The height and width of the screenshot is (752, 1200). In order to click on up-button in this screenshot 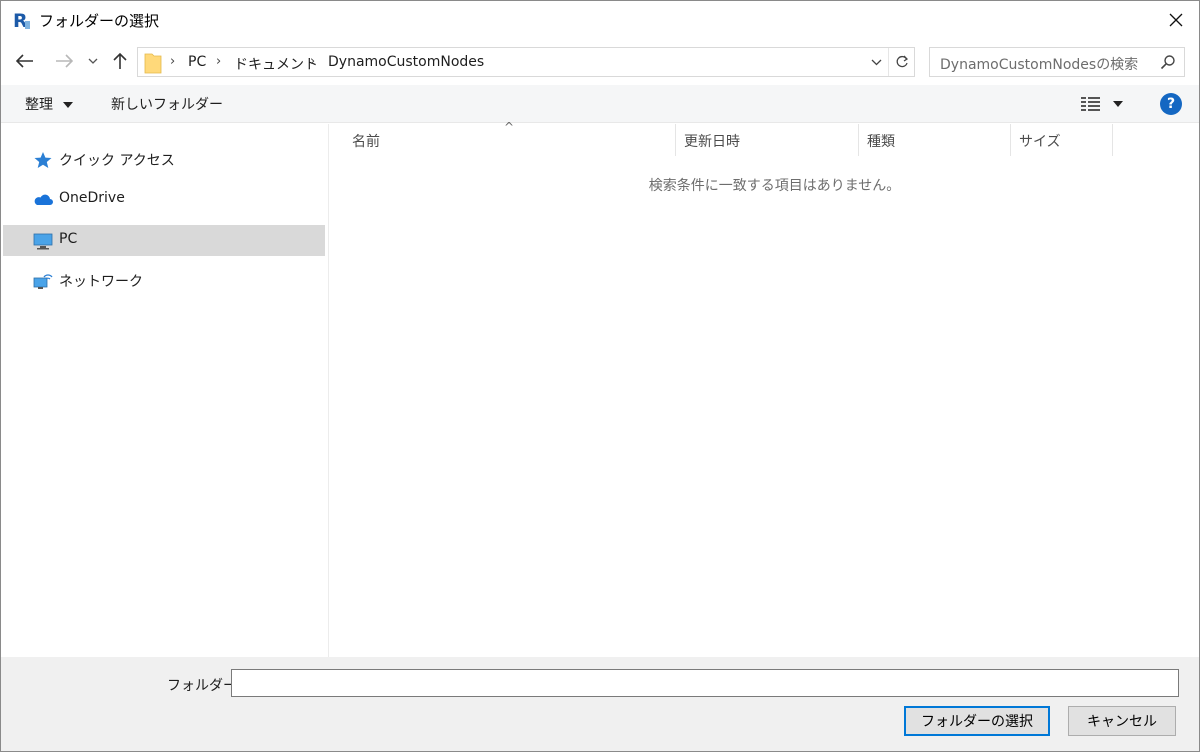, I will do `click(120, 61)`.